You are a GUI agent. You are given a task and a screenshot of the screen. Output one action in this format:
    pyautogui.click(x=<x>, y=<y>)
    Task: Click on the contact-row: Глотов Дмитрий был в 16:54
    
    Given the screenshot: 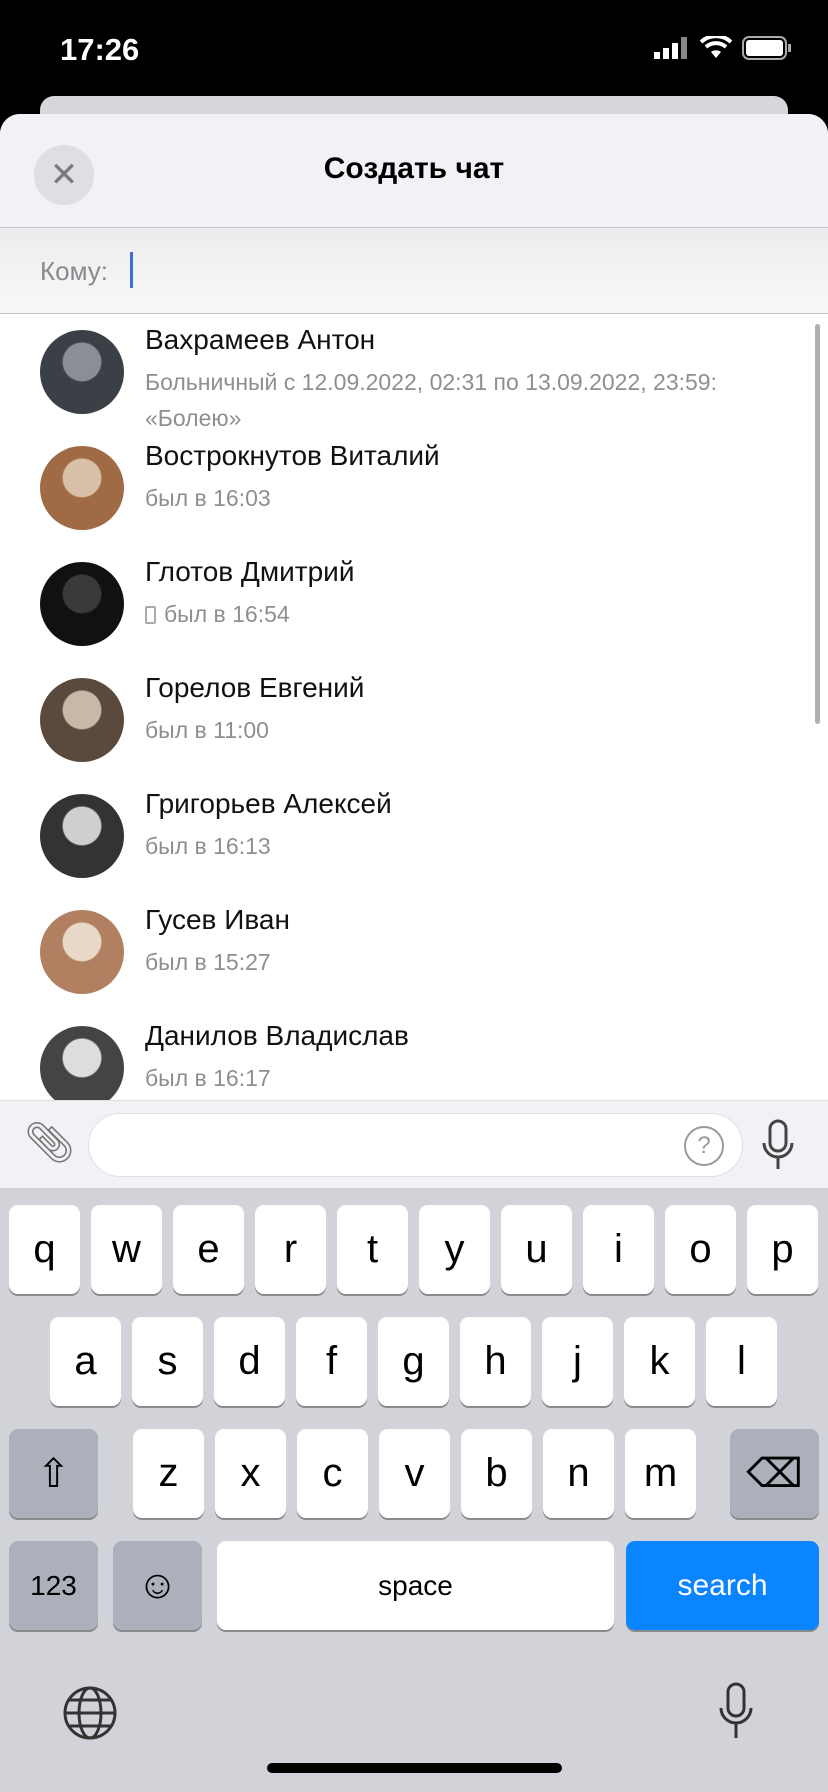 What is the action you would take?
    pyautogui.click(x=414, y=604)
    